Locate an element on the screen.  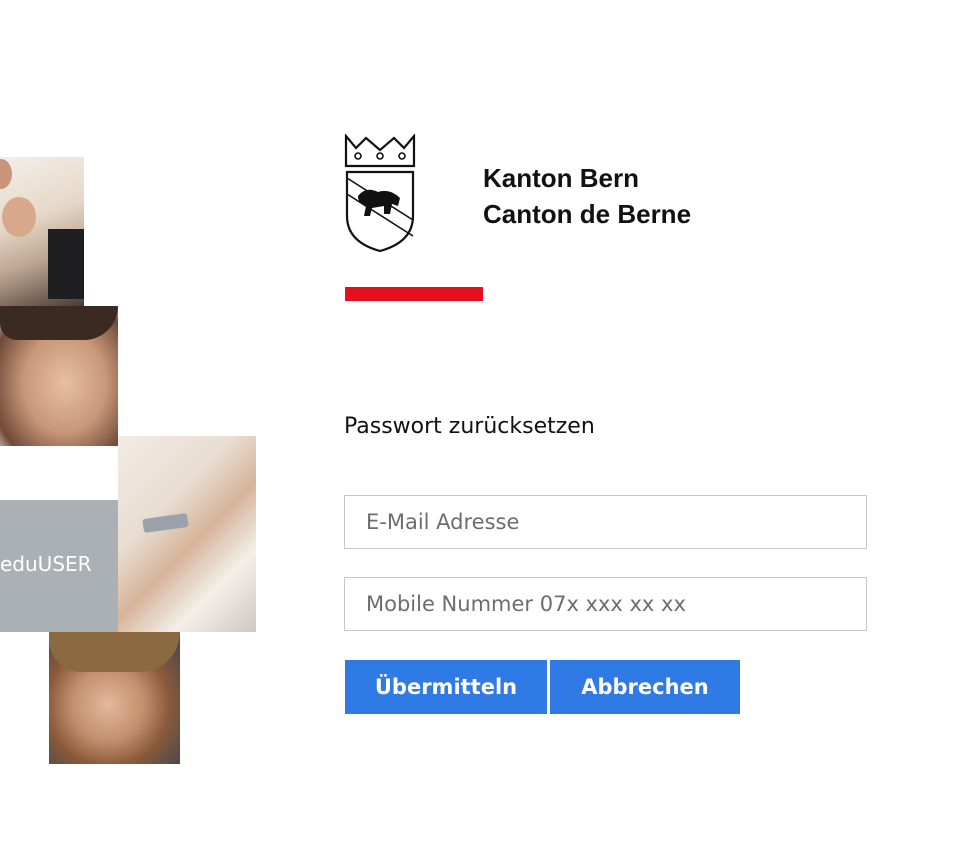
mobile-input is located at coordinates (605, 604).